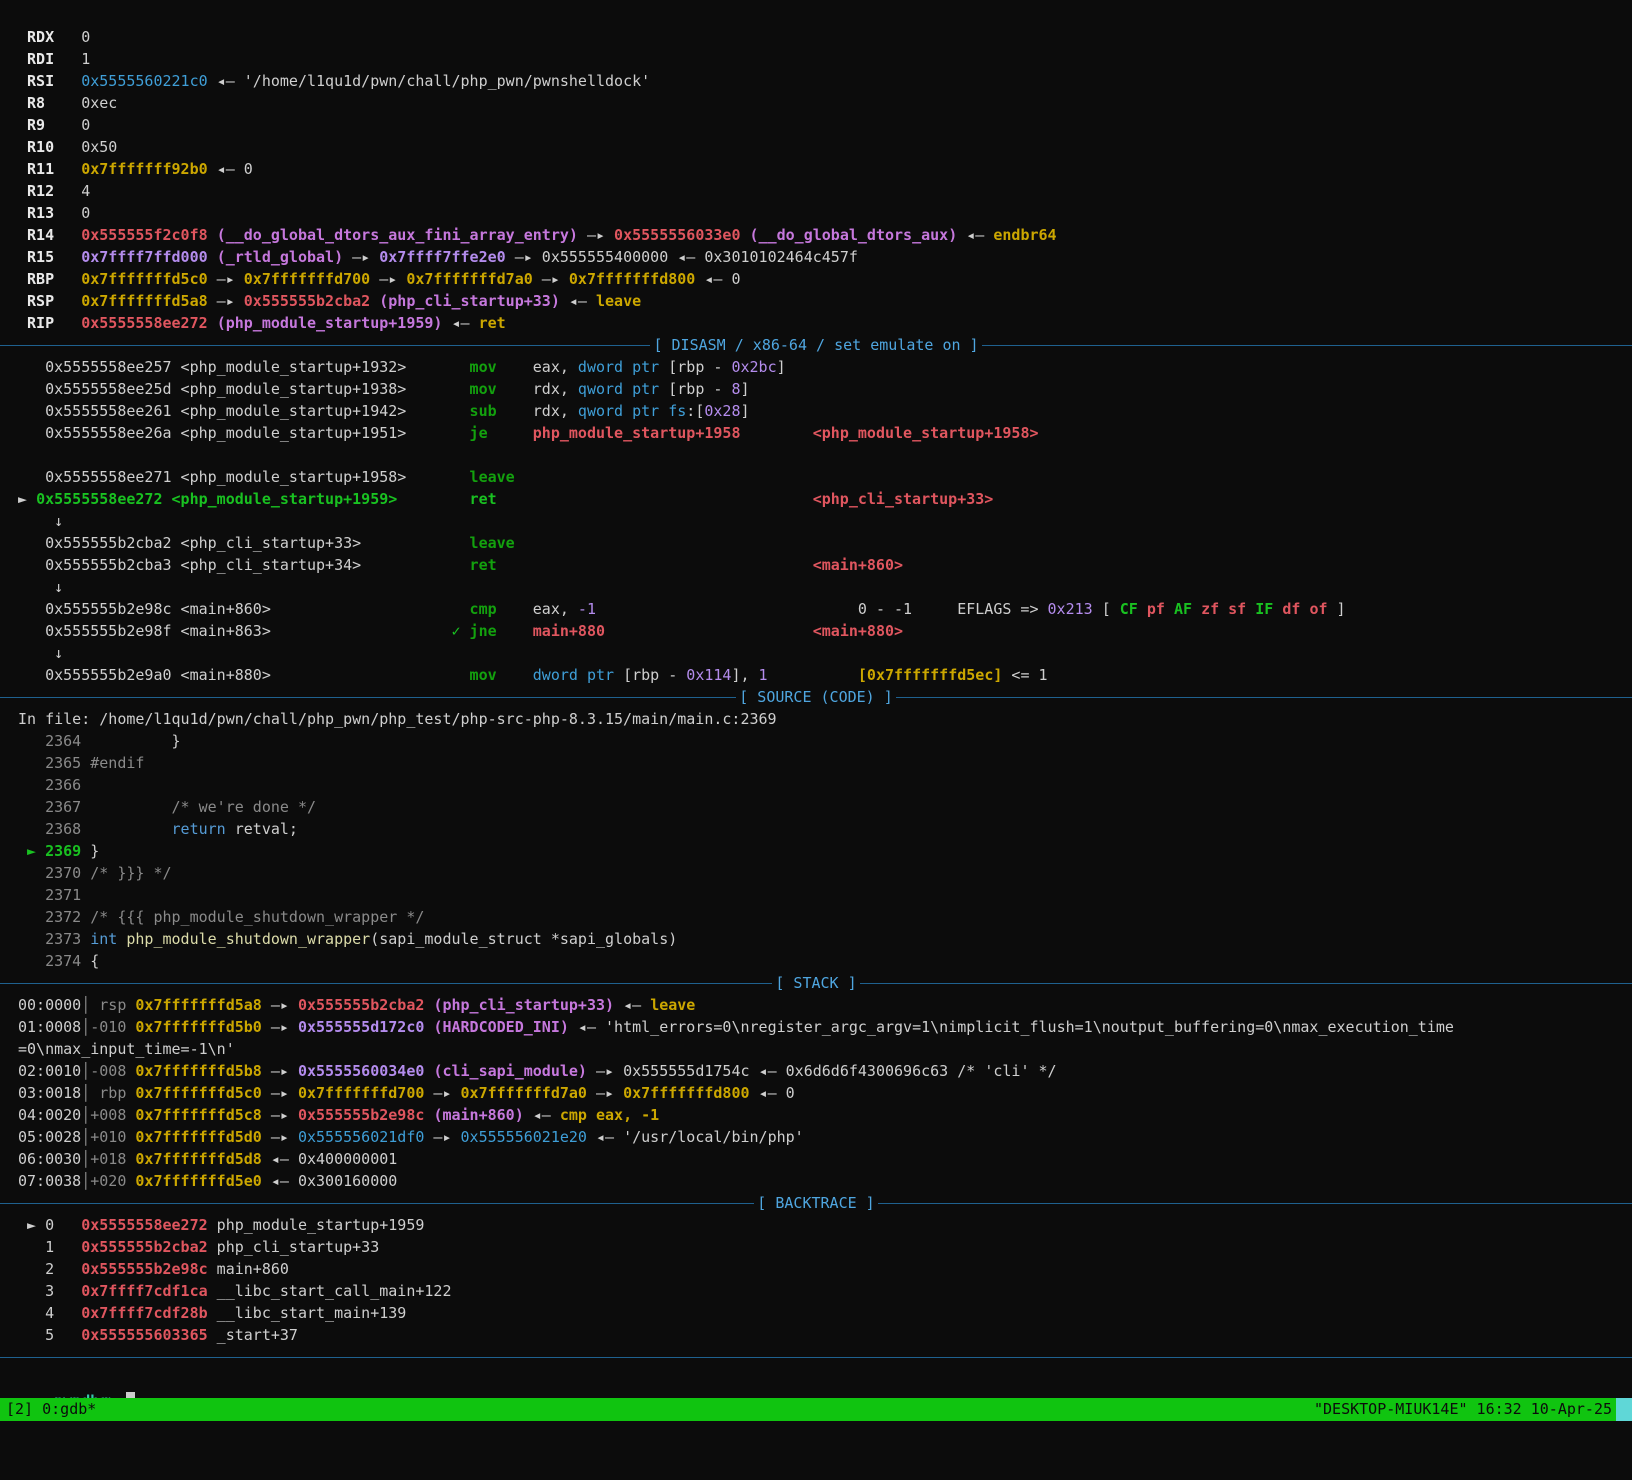 This screenshot has height=1480, width=1632. Describe the element at coordinates (50, 147) in the screenshot. I see `text-segment: R10` at that location.